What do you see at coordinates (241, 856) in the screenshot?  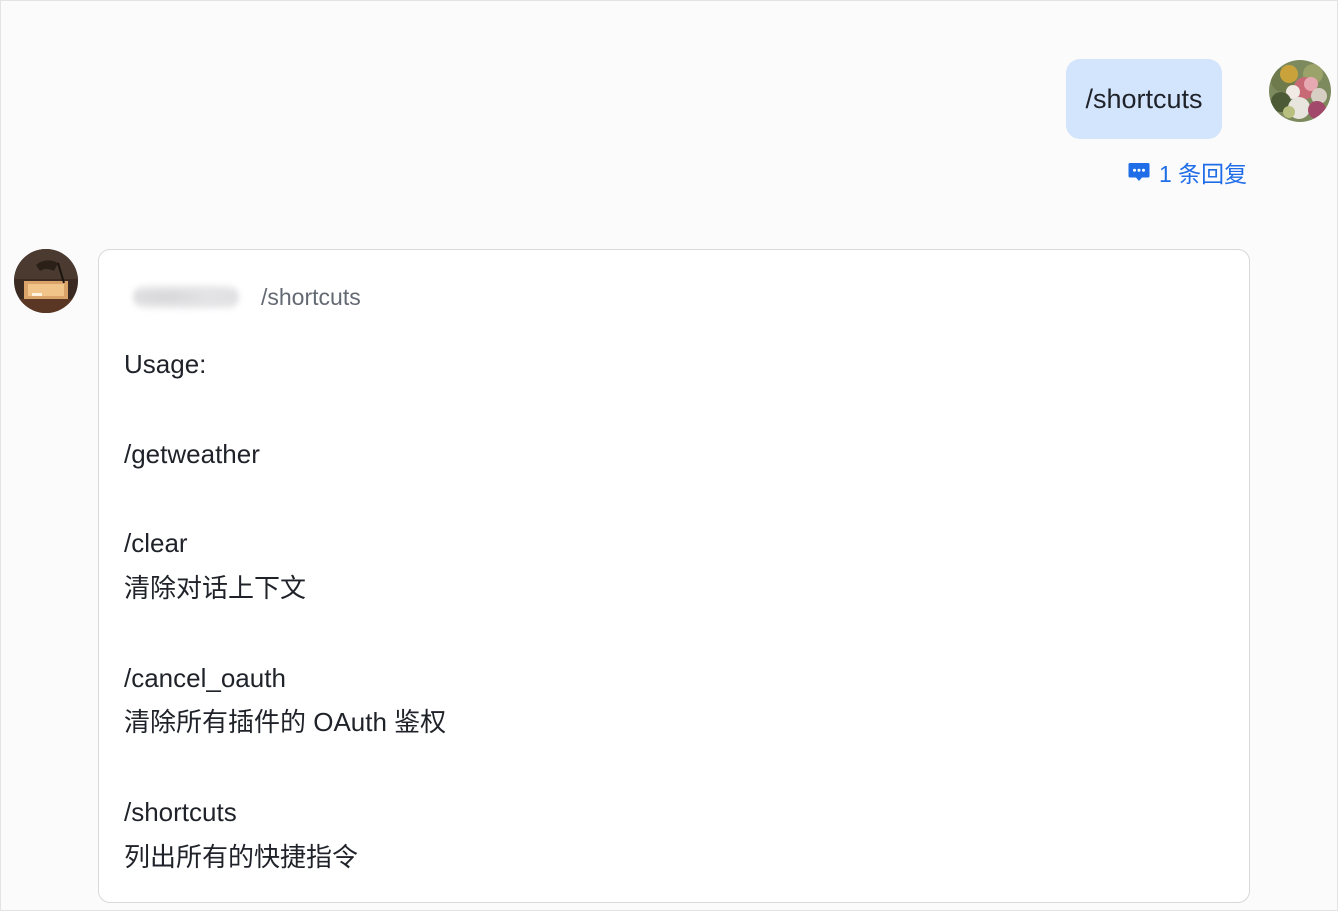 I see `command-description: 列出所有的快捷指令` at bounding box center [241, 856].